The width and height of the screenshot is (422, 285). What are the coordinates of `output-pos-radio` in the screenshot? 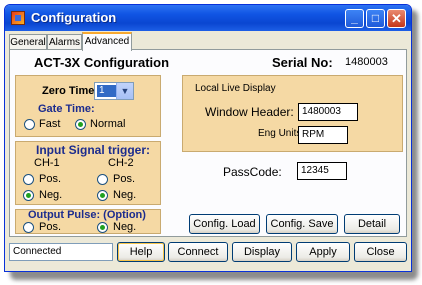 It's located at (28, 227).